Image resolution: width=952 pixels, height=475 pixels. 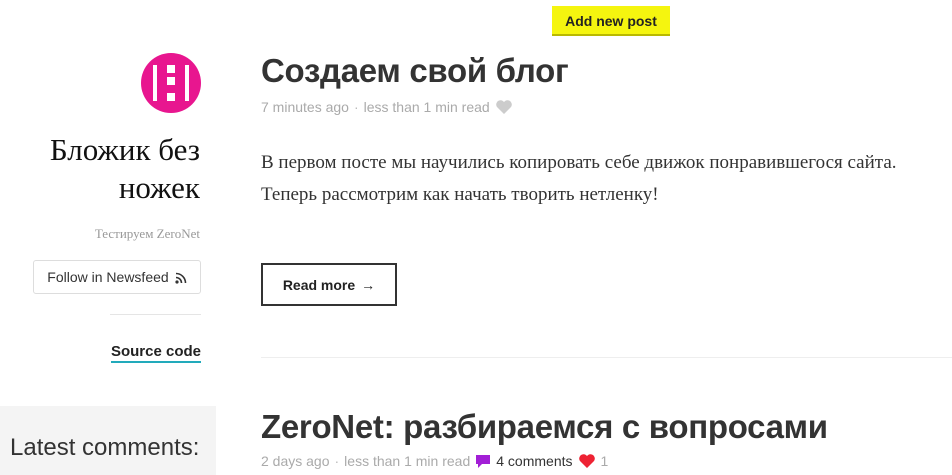 I want to click on blog-avatar, so click(x=171, y=83).